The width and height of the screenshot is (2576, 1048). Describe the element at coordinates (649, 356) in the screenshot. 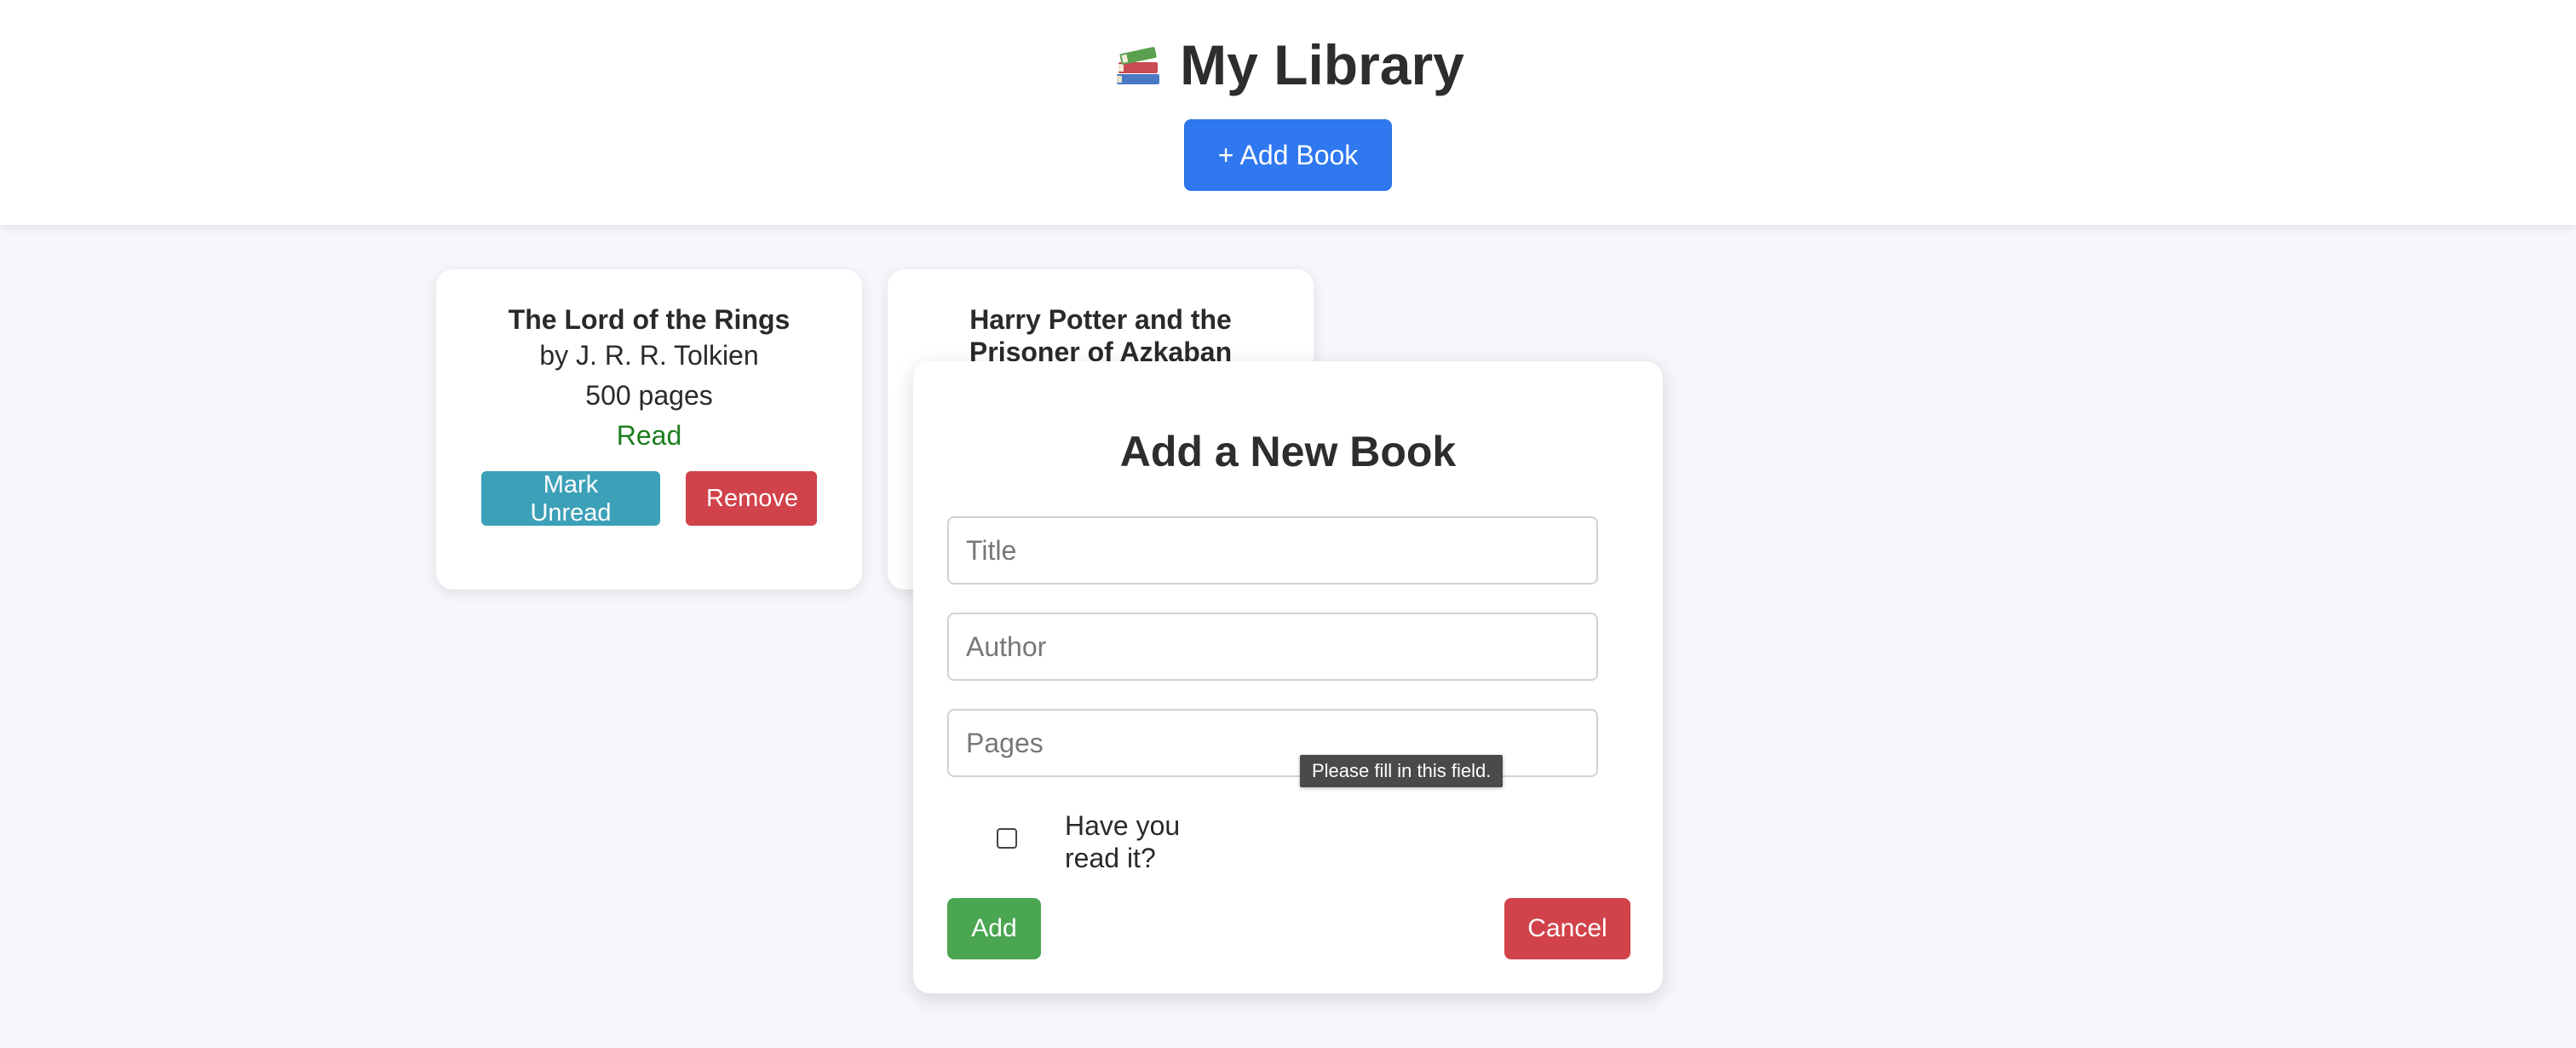

I see `book-author: by J. R. R. Tolkien` at that location.